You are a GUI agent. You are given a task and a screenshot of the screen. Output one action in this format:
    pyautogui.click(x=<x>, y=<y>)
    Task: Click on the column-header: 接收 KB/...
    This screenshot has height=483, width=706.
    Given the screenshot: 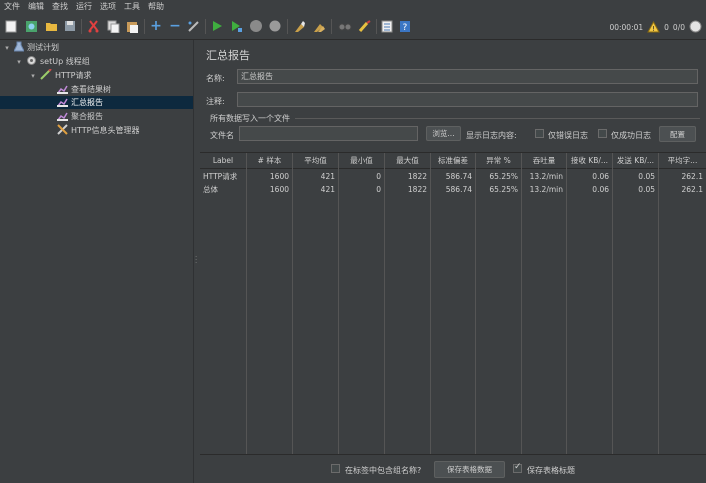 What is the action you would take?
    pyautogui.click(x=590, y=161)
    